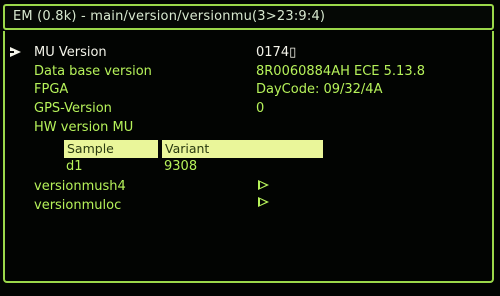  I want to click on submenu-versionmuloc: versionmuloc, so click(77, 205).